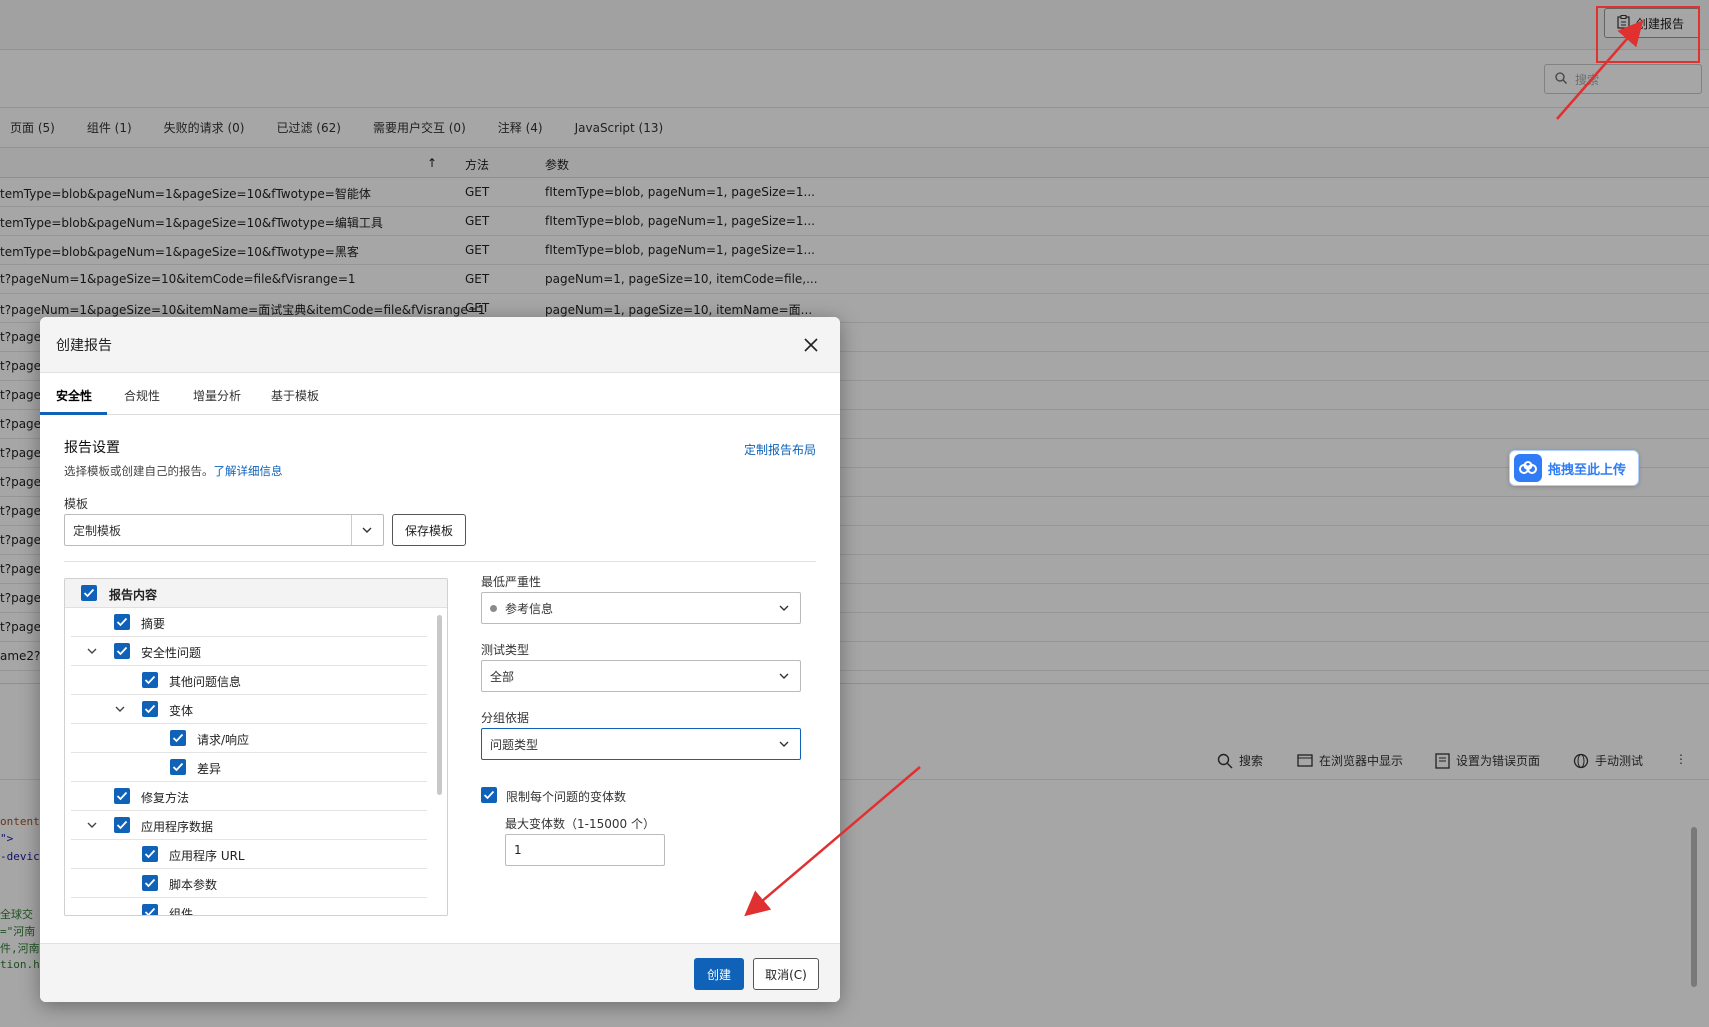 Image resolution: width=1709 pixels, height=1027 pixels. What do you see at coordinates (256, 593) in the screenshot?
I see `tree-root-row: 报告内容` at bounding box center [256, 593].